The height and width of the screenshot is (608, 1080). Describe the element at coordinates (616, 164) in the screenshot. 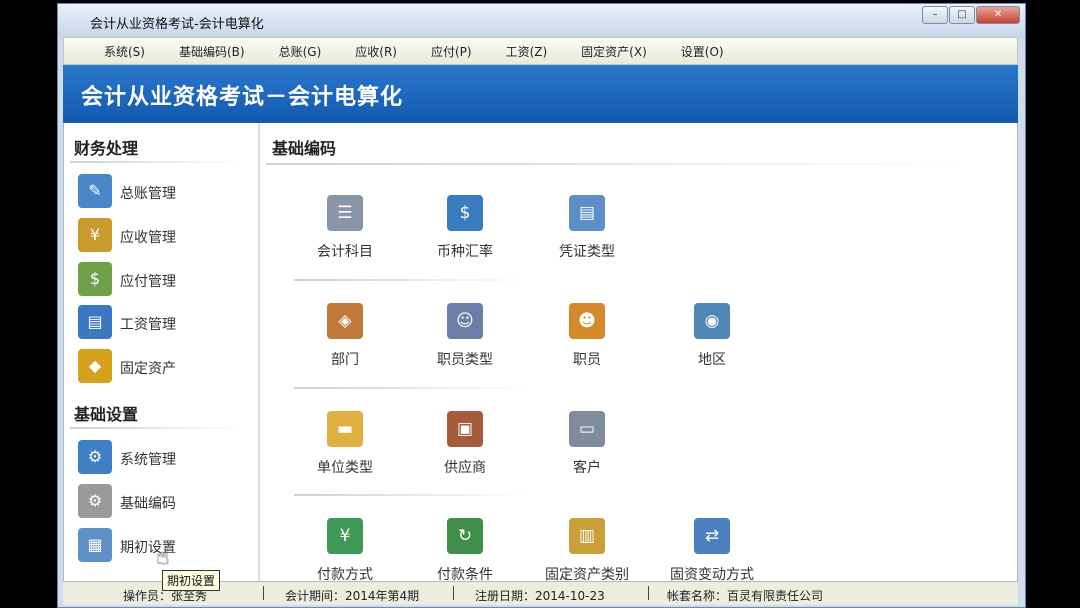

I see `main-divider` at that location.